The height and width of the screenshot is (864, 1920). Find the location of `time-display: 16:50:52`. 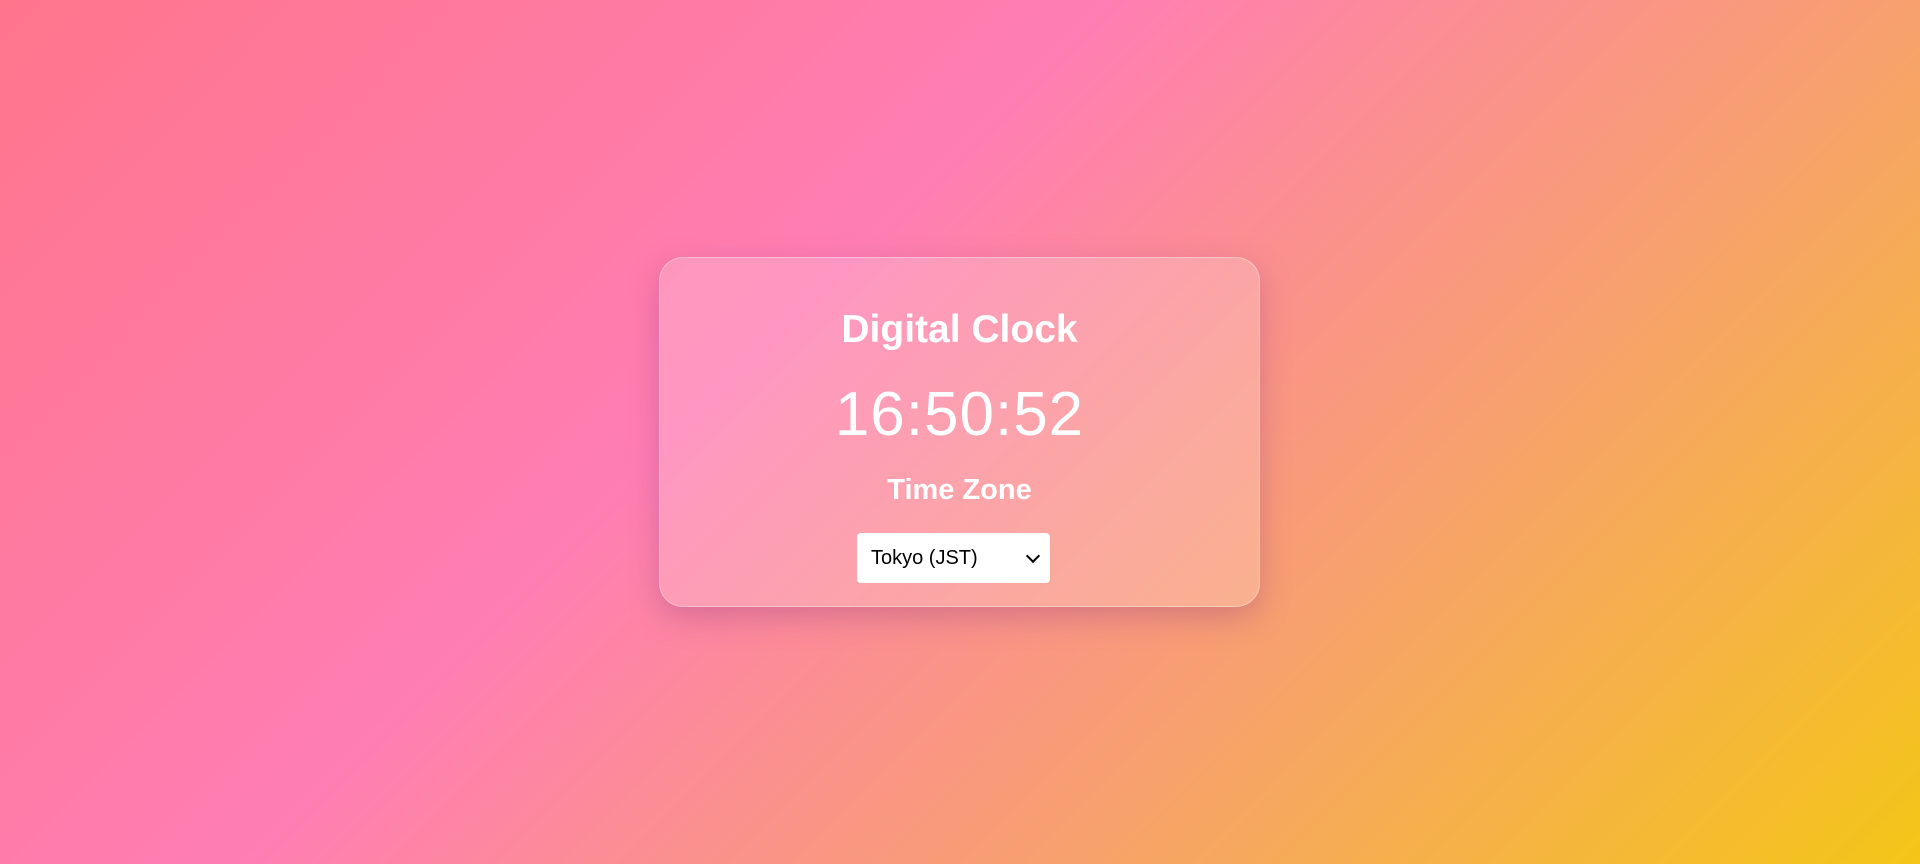

time-display: 16:50:52 is located at coordinates (959, 414).